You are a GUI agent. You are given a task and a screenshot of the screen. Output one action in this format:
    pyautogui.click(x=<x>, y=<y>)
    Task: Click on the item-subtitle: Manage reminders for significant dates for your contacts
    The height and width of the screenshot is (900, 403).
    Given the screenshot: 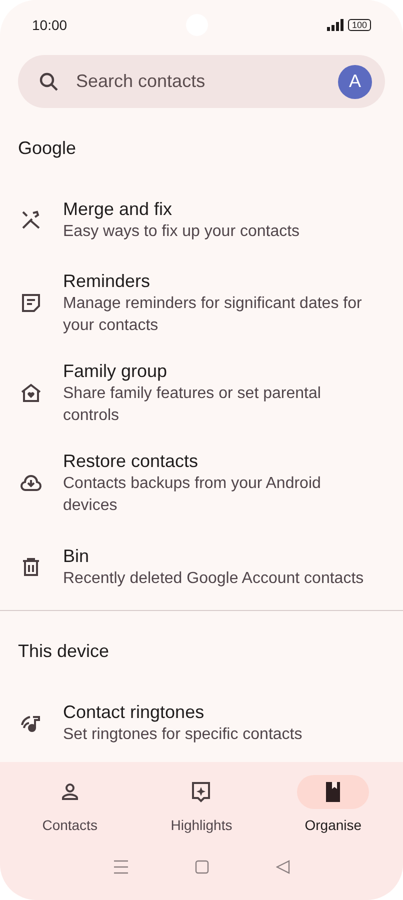 What is the action you would take?
    pyautogui.click(x=213, y=315)
    